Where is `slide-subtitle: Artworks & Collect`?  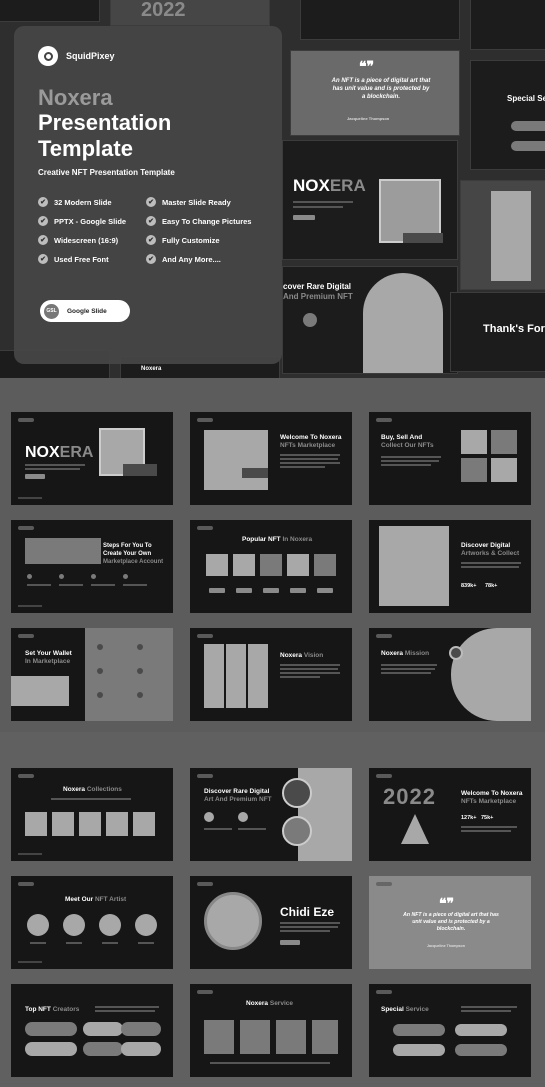 slide-subtitle: Artworks & Collect is located at coordinates (490, 553).